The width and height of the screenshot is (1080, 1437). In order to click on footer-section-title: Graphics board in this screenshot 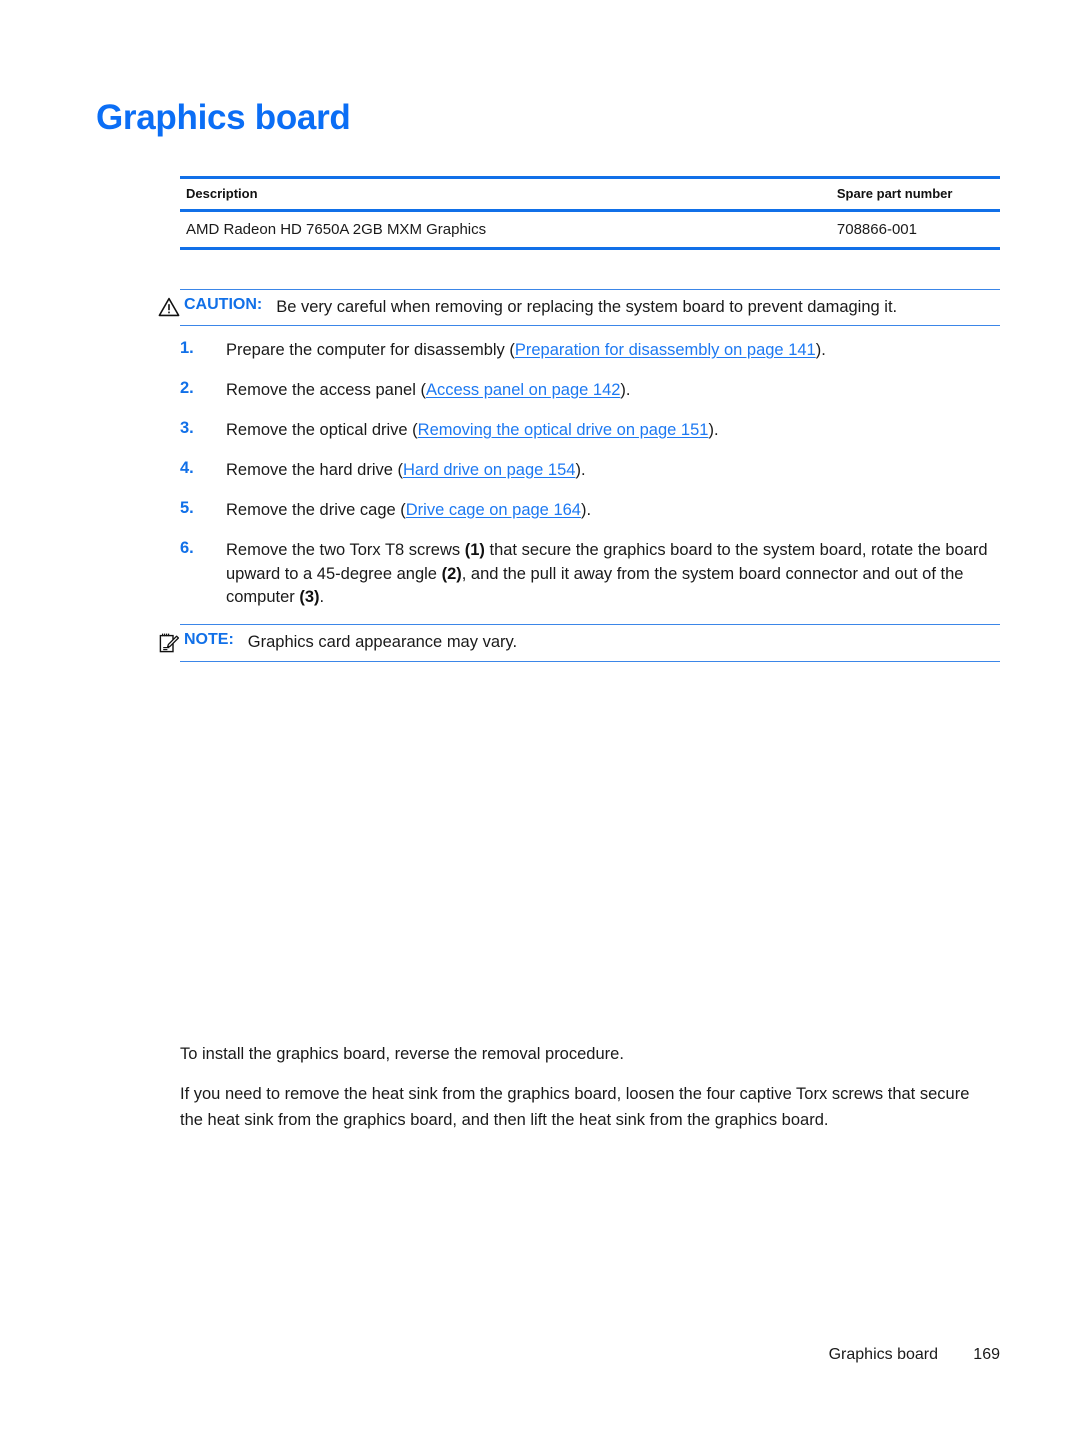, I will do `click(883, 1354)`.